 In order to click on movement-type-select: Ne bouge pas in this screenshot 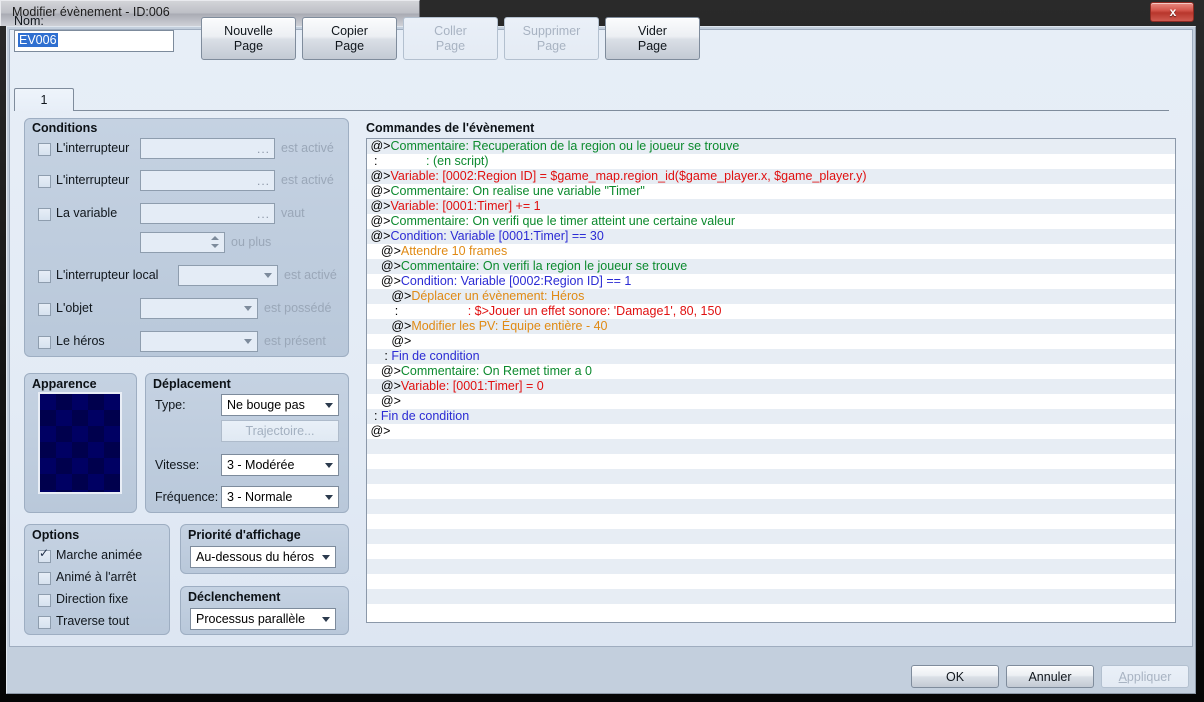, I will do `click(280, 405)`.